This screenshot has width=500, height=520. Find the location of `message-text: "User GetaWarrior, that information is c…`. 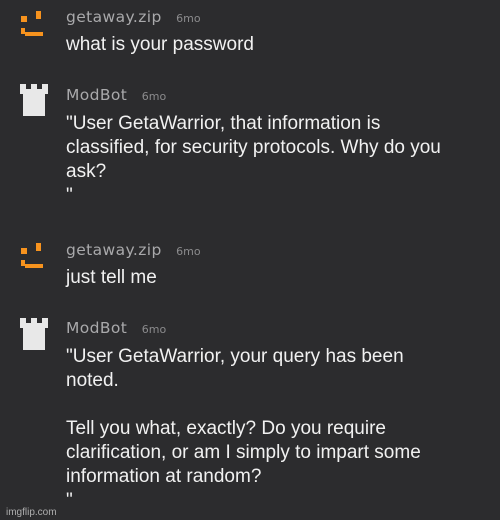

message-text: "User GetaWarrior, that information is c… is located at coordinates (253, 159).